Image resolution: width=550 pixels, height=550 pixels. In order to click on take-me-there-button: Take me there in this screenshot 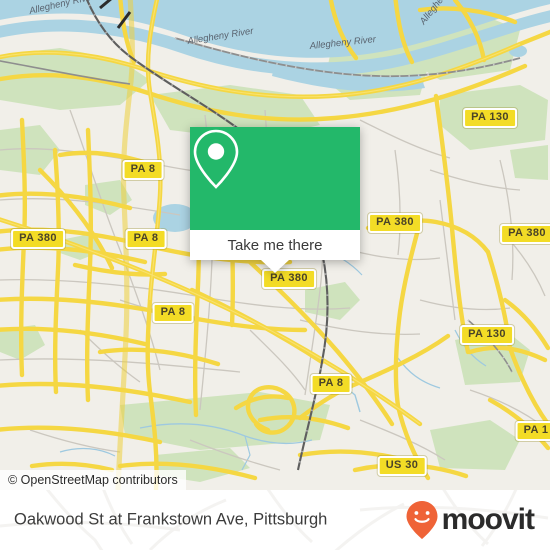, I will do `click(275, 245)`.